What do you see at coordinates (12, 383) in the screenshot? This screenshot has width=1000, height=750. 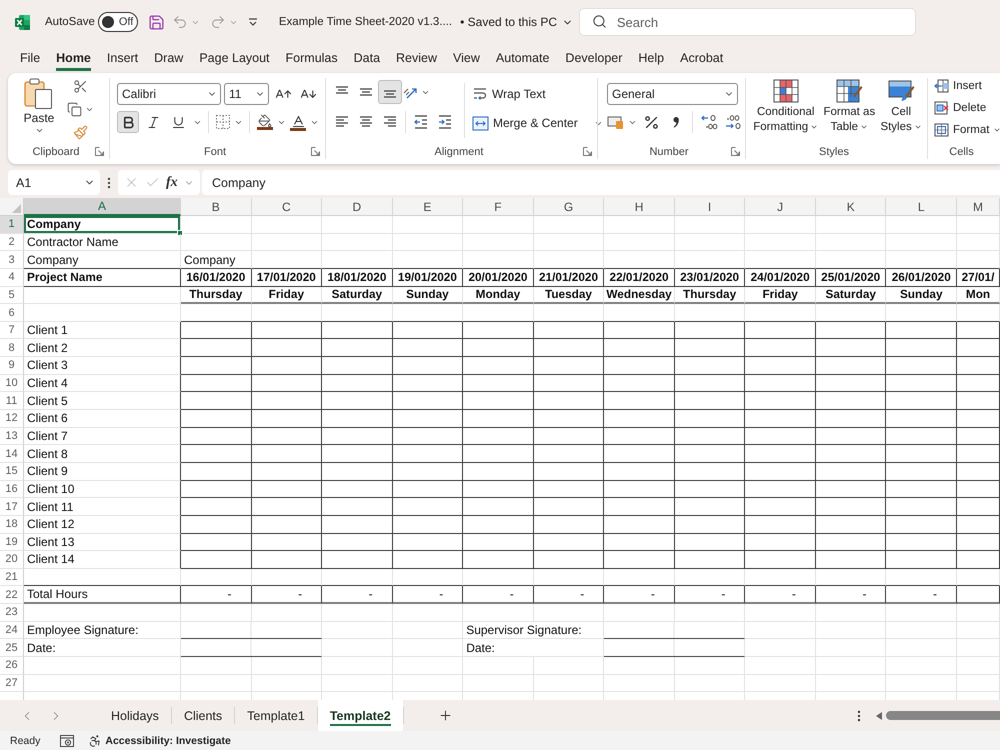 I see `row-number: 10` at bounding box center [12, 383].